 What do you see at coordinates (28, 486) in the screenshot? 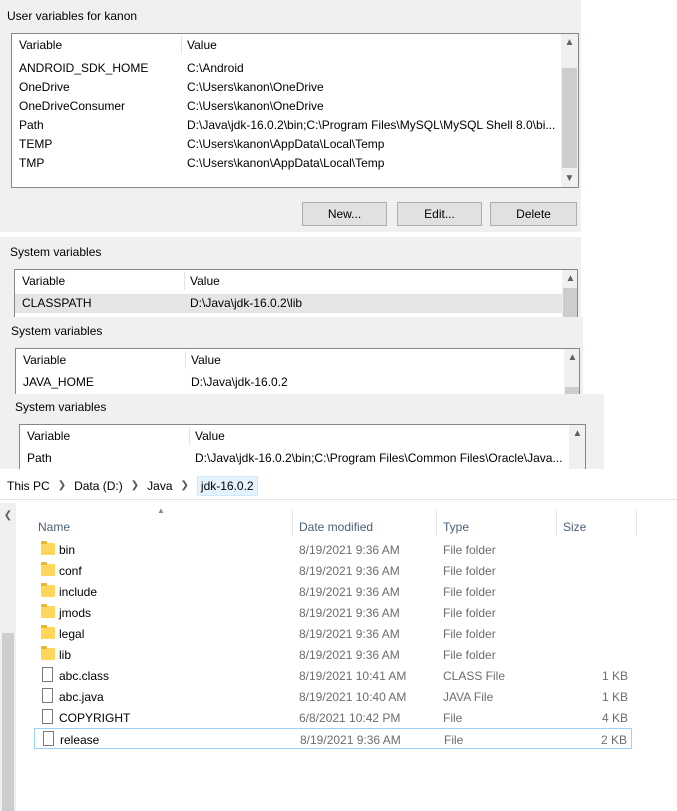
I see `breadcrumb-item: This PC` at bounding box center [28, 486].